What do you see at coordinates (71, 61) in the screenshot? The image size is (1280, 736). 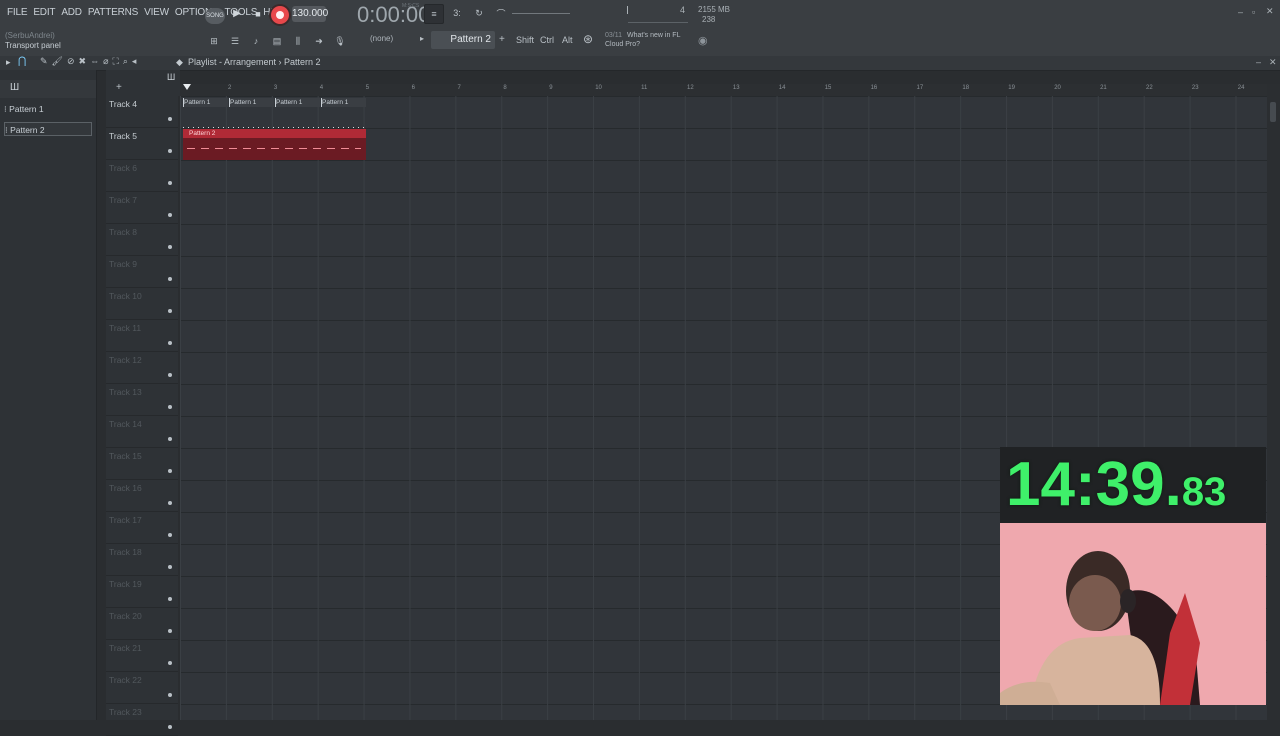 I see `delete-tool-icon: ⊘` at bounding box center [71, 61].